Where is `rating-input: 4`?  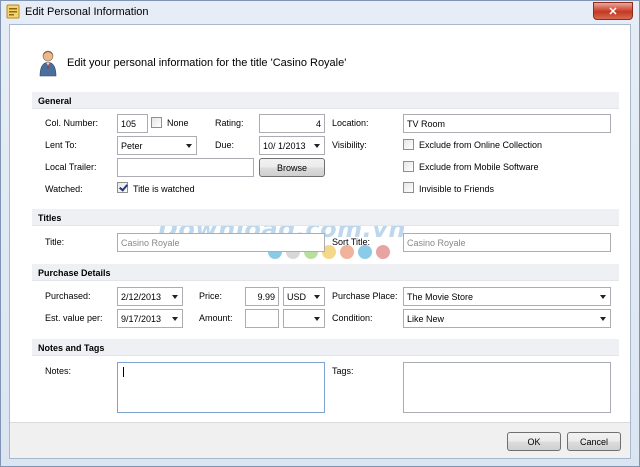 rating-input: 4 is located at coordinates (292, 123).